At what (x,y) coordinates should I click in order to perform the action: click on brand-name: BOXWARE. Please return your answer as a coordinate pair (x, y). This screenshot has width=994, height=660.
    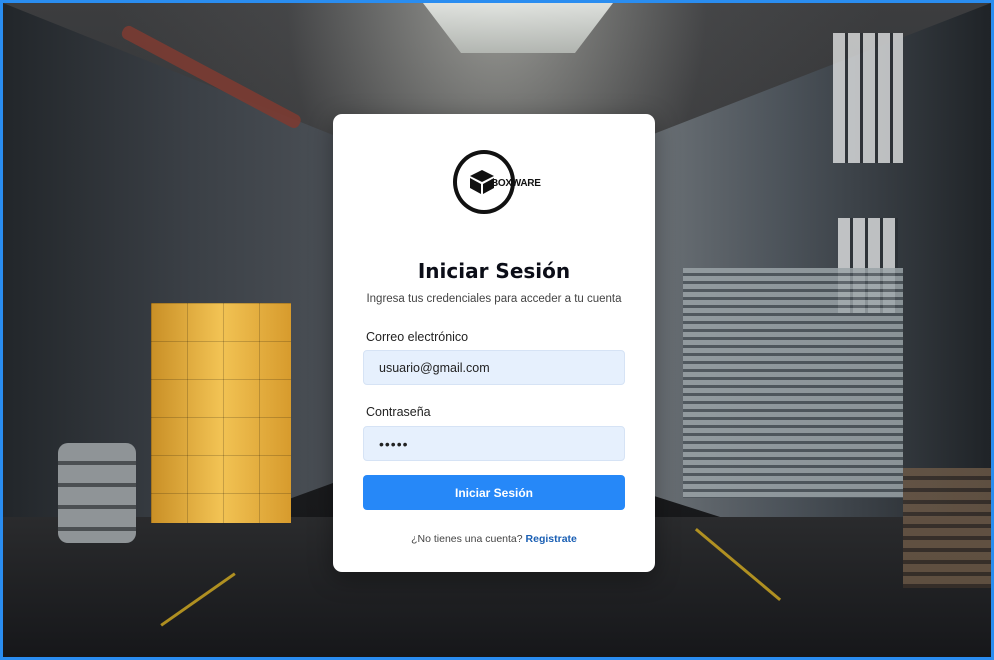
    Looking at the image, I should click on (516, 183).